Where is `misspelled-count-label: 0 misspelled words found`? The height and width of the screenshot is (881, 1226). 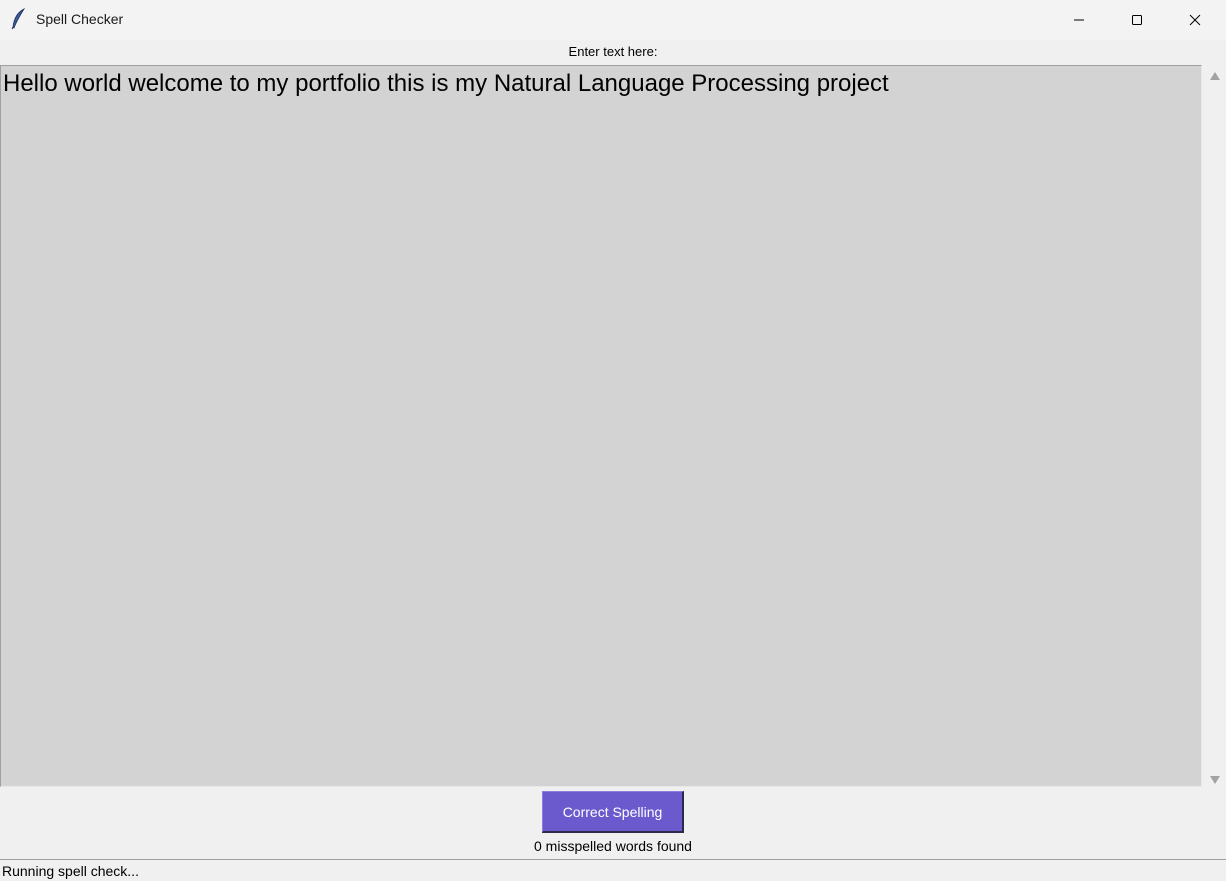 misspelled-count-label: 0 misspelled words found is located at coordinates (613, 846).